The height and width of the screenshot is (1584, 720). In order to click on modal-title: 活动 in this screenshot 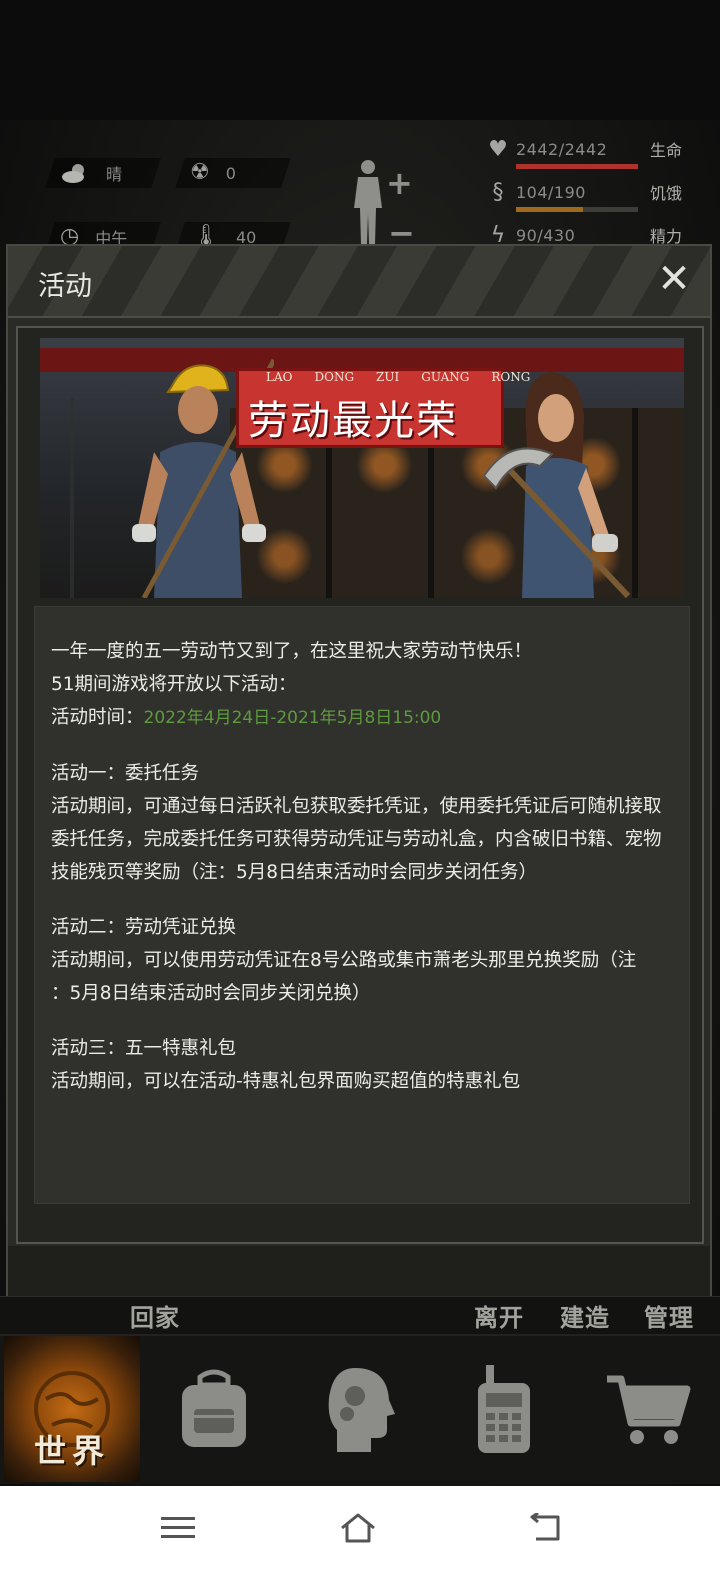, I will do `click(65, 286)`.